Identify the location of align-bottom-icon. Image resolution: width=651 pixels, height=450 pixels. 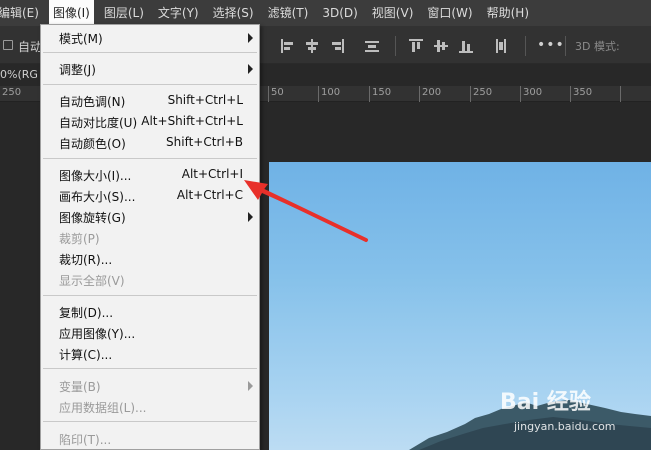
(466, 46).